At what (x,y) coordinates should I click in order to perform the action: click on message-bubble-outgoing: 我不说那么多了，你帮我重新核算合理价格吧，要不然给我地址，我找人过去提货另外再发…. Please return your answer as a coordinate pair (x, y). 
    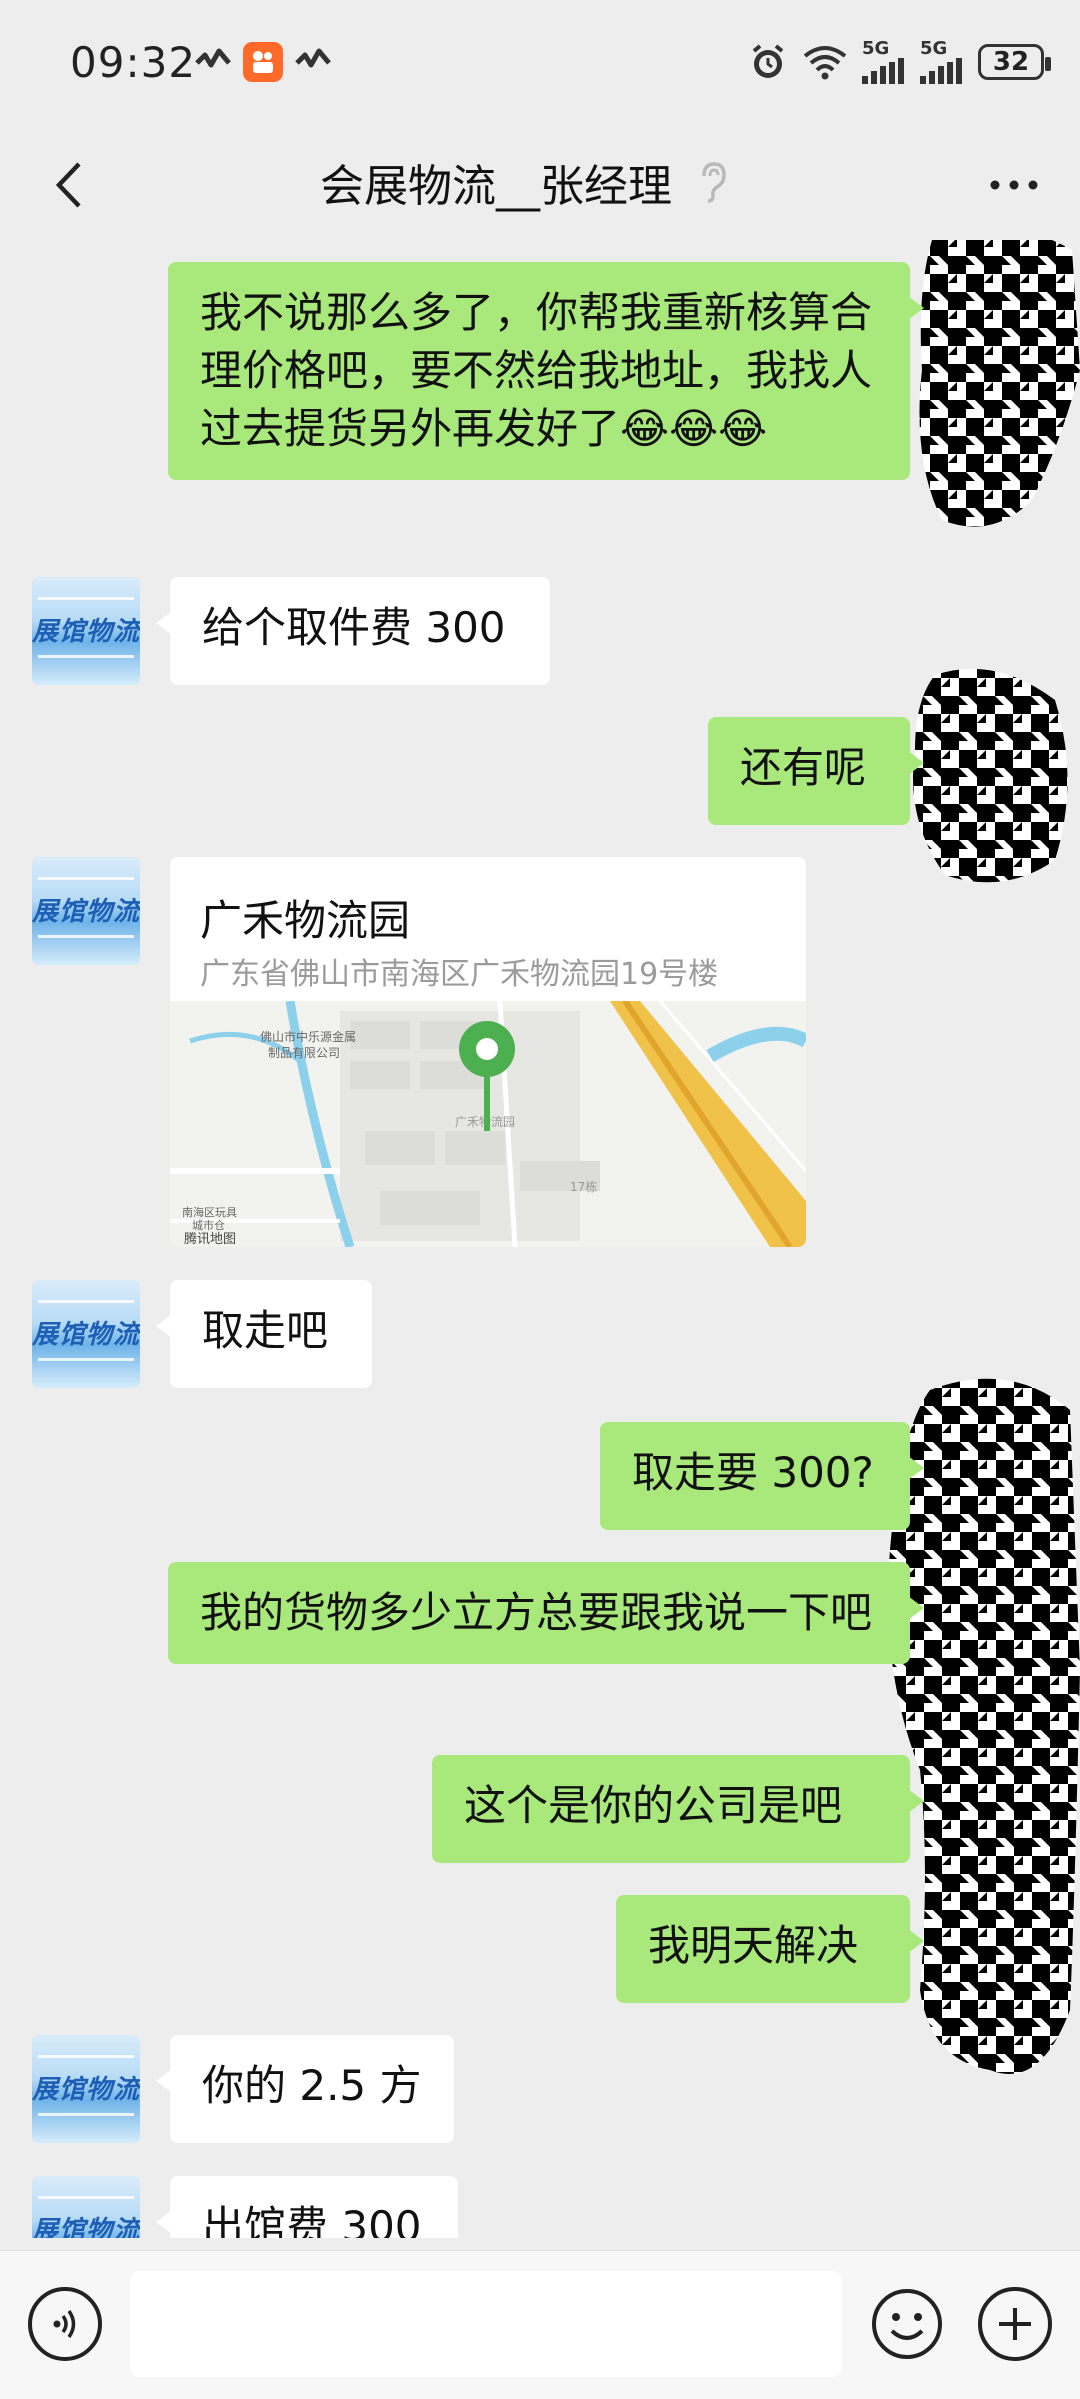
    Looking at the image, I should click on (546, 371).